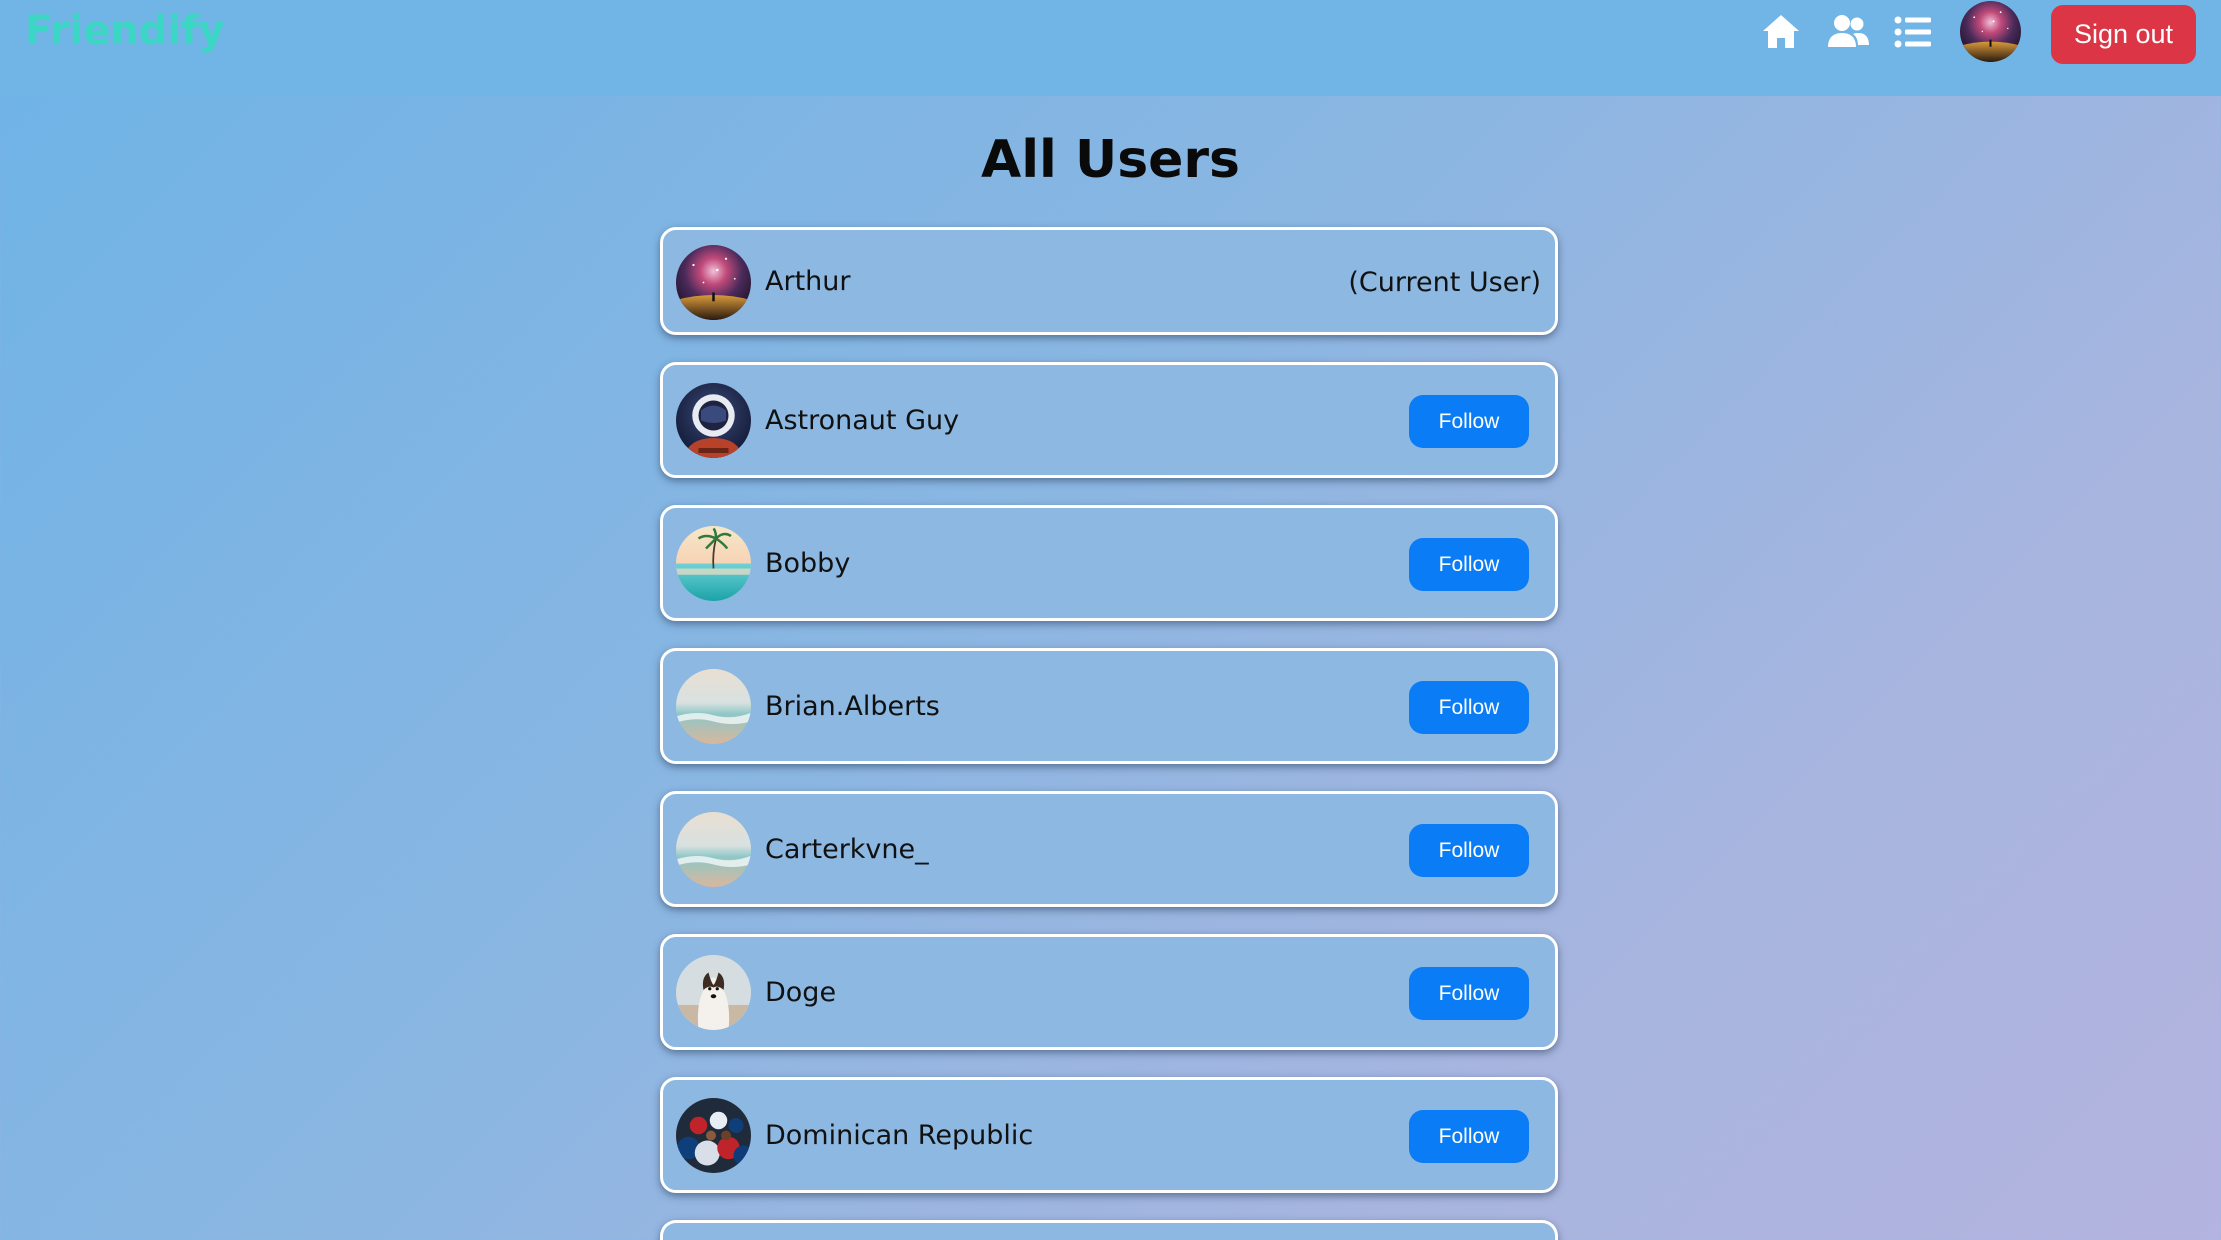 Image resolution: width=2221 pixels, height=1240 pixels. I want to click on user-card-partial, so click(1109, 1230).